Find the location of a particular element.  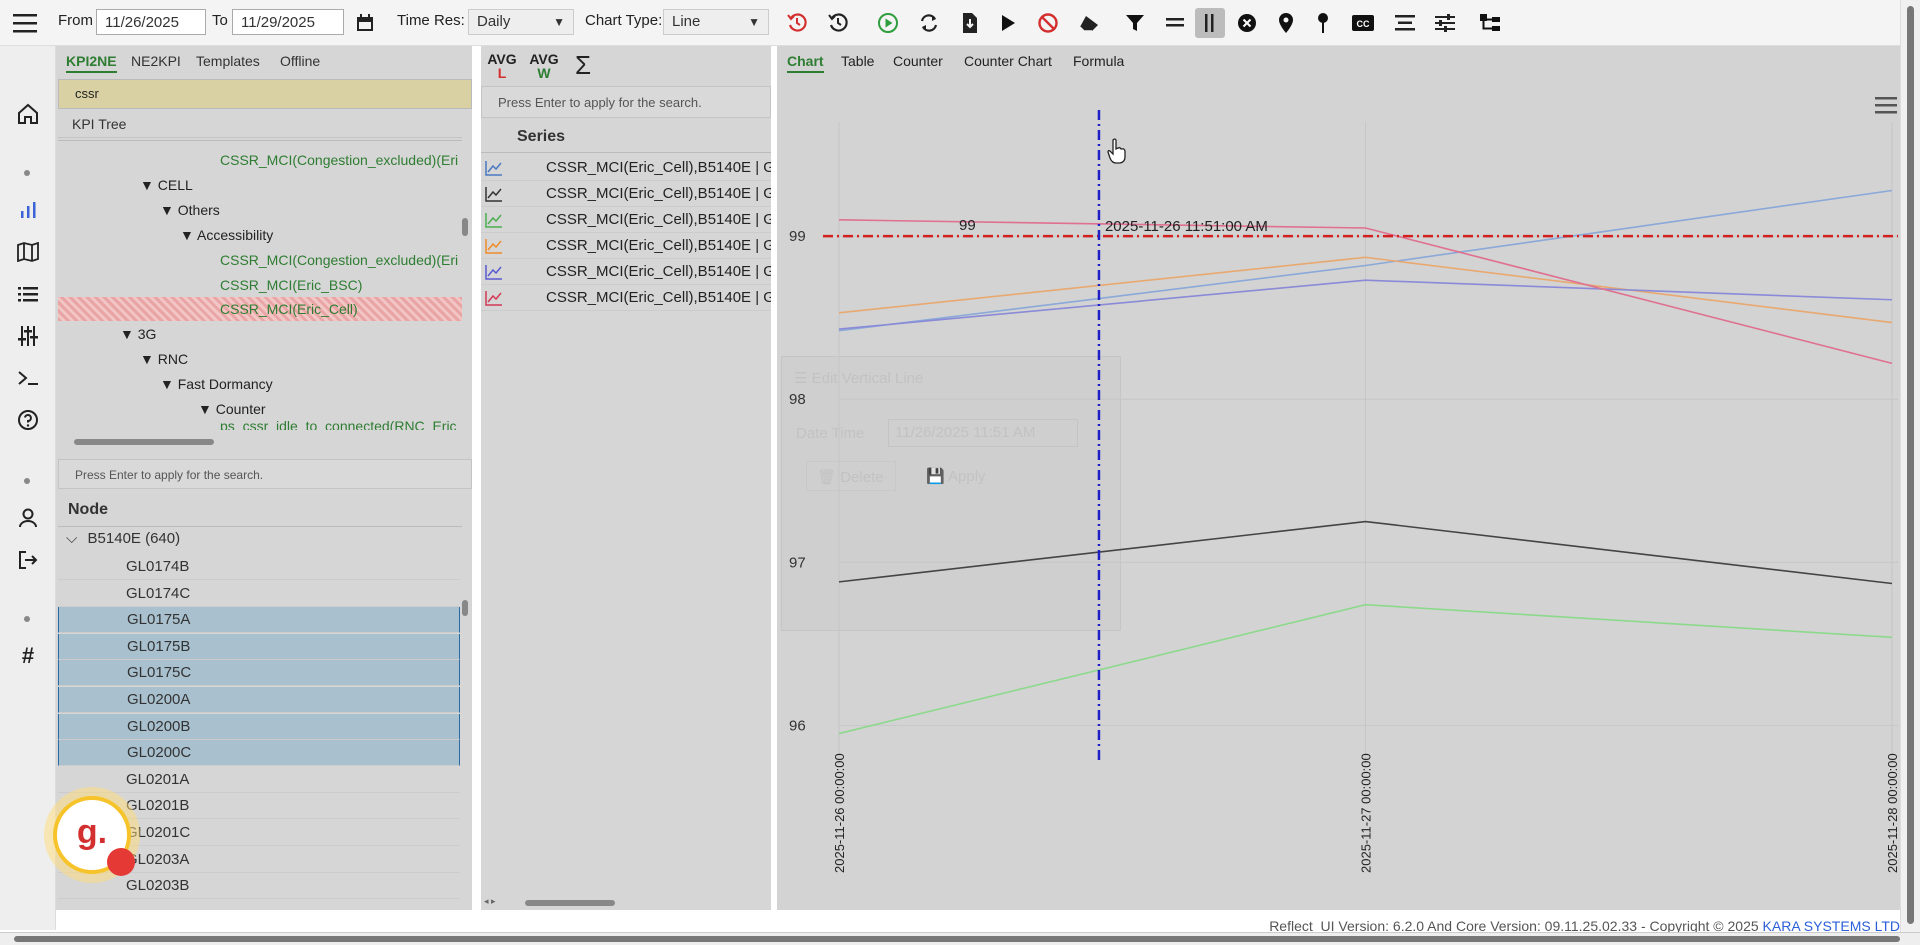

block-icon is located at coordinates (1048, 23).